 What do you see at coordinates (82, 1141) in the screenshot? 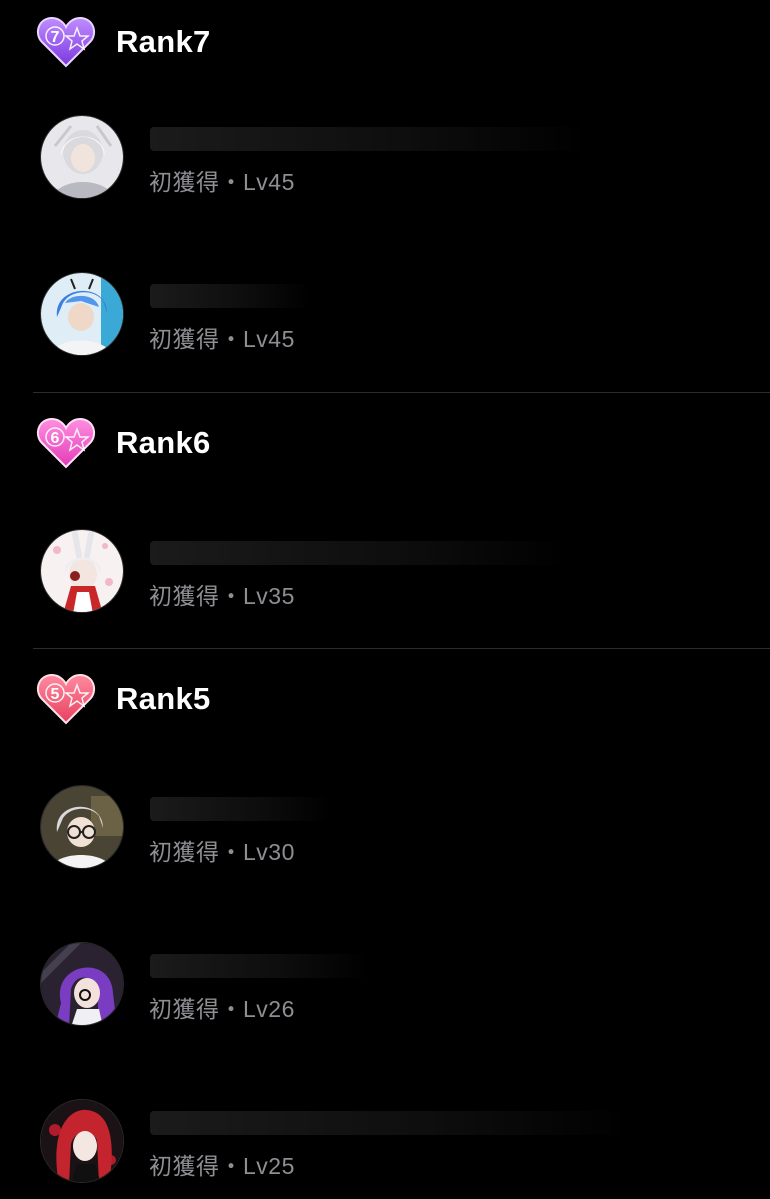
I see `red-haired-character-avatar` at bounding box center [82, 1141].